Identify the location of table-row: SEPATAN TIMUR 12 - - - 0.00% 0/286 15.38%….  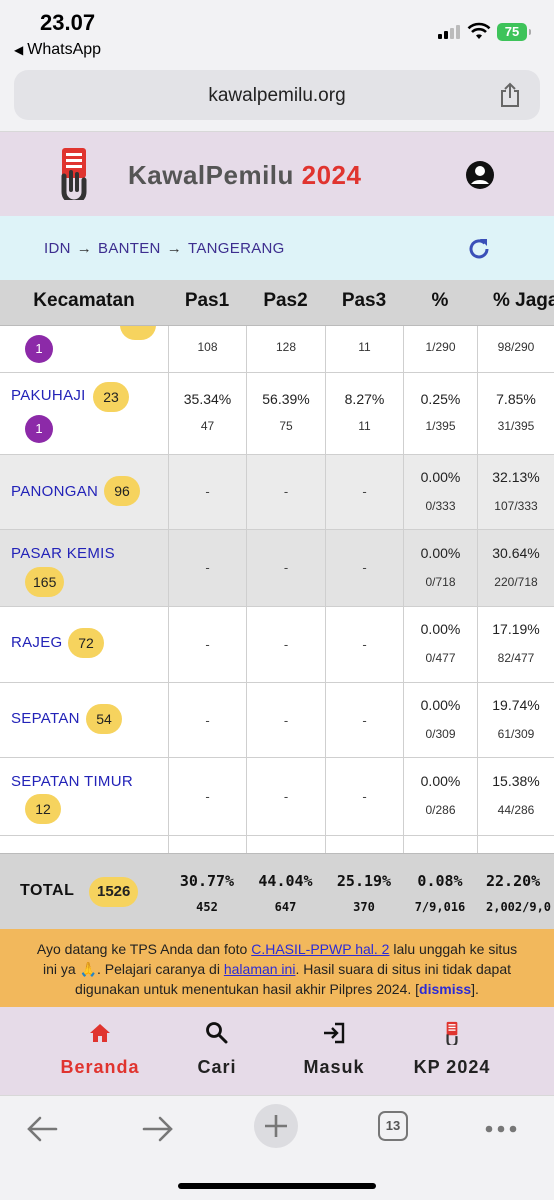
(277, 797).